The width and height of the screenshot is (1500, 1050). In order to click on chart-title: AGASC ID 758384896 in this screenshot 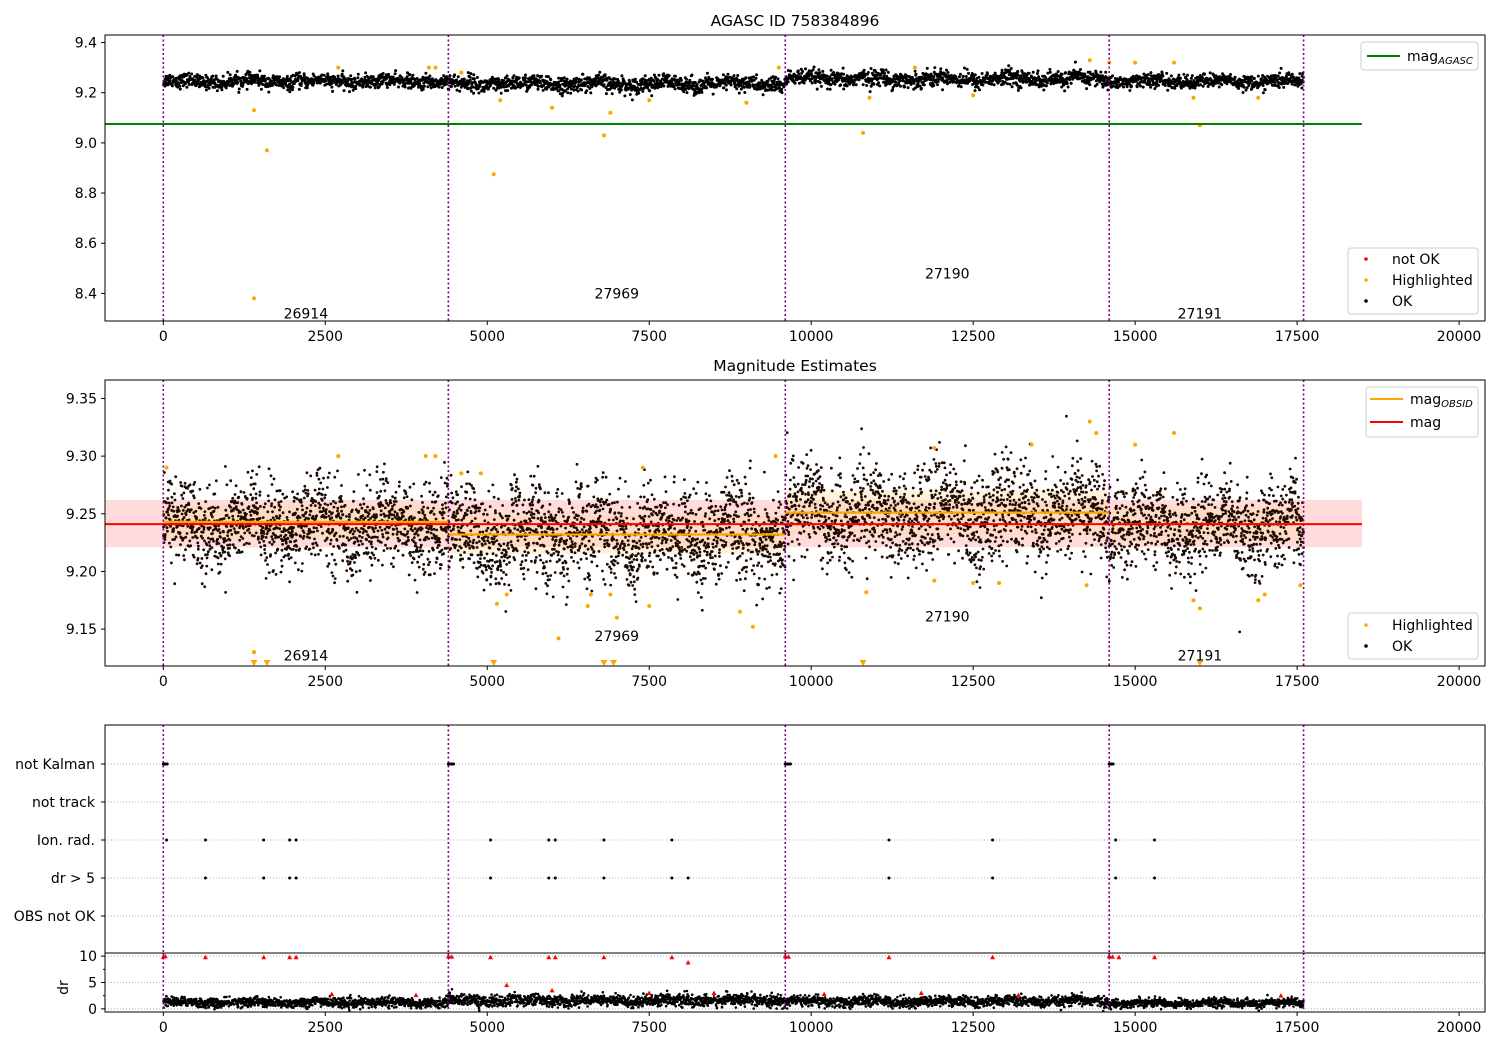, I will do `click(795, 21)`.